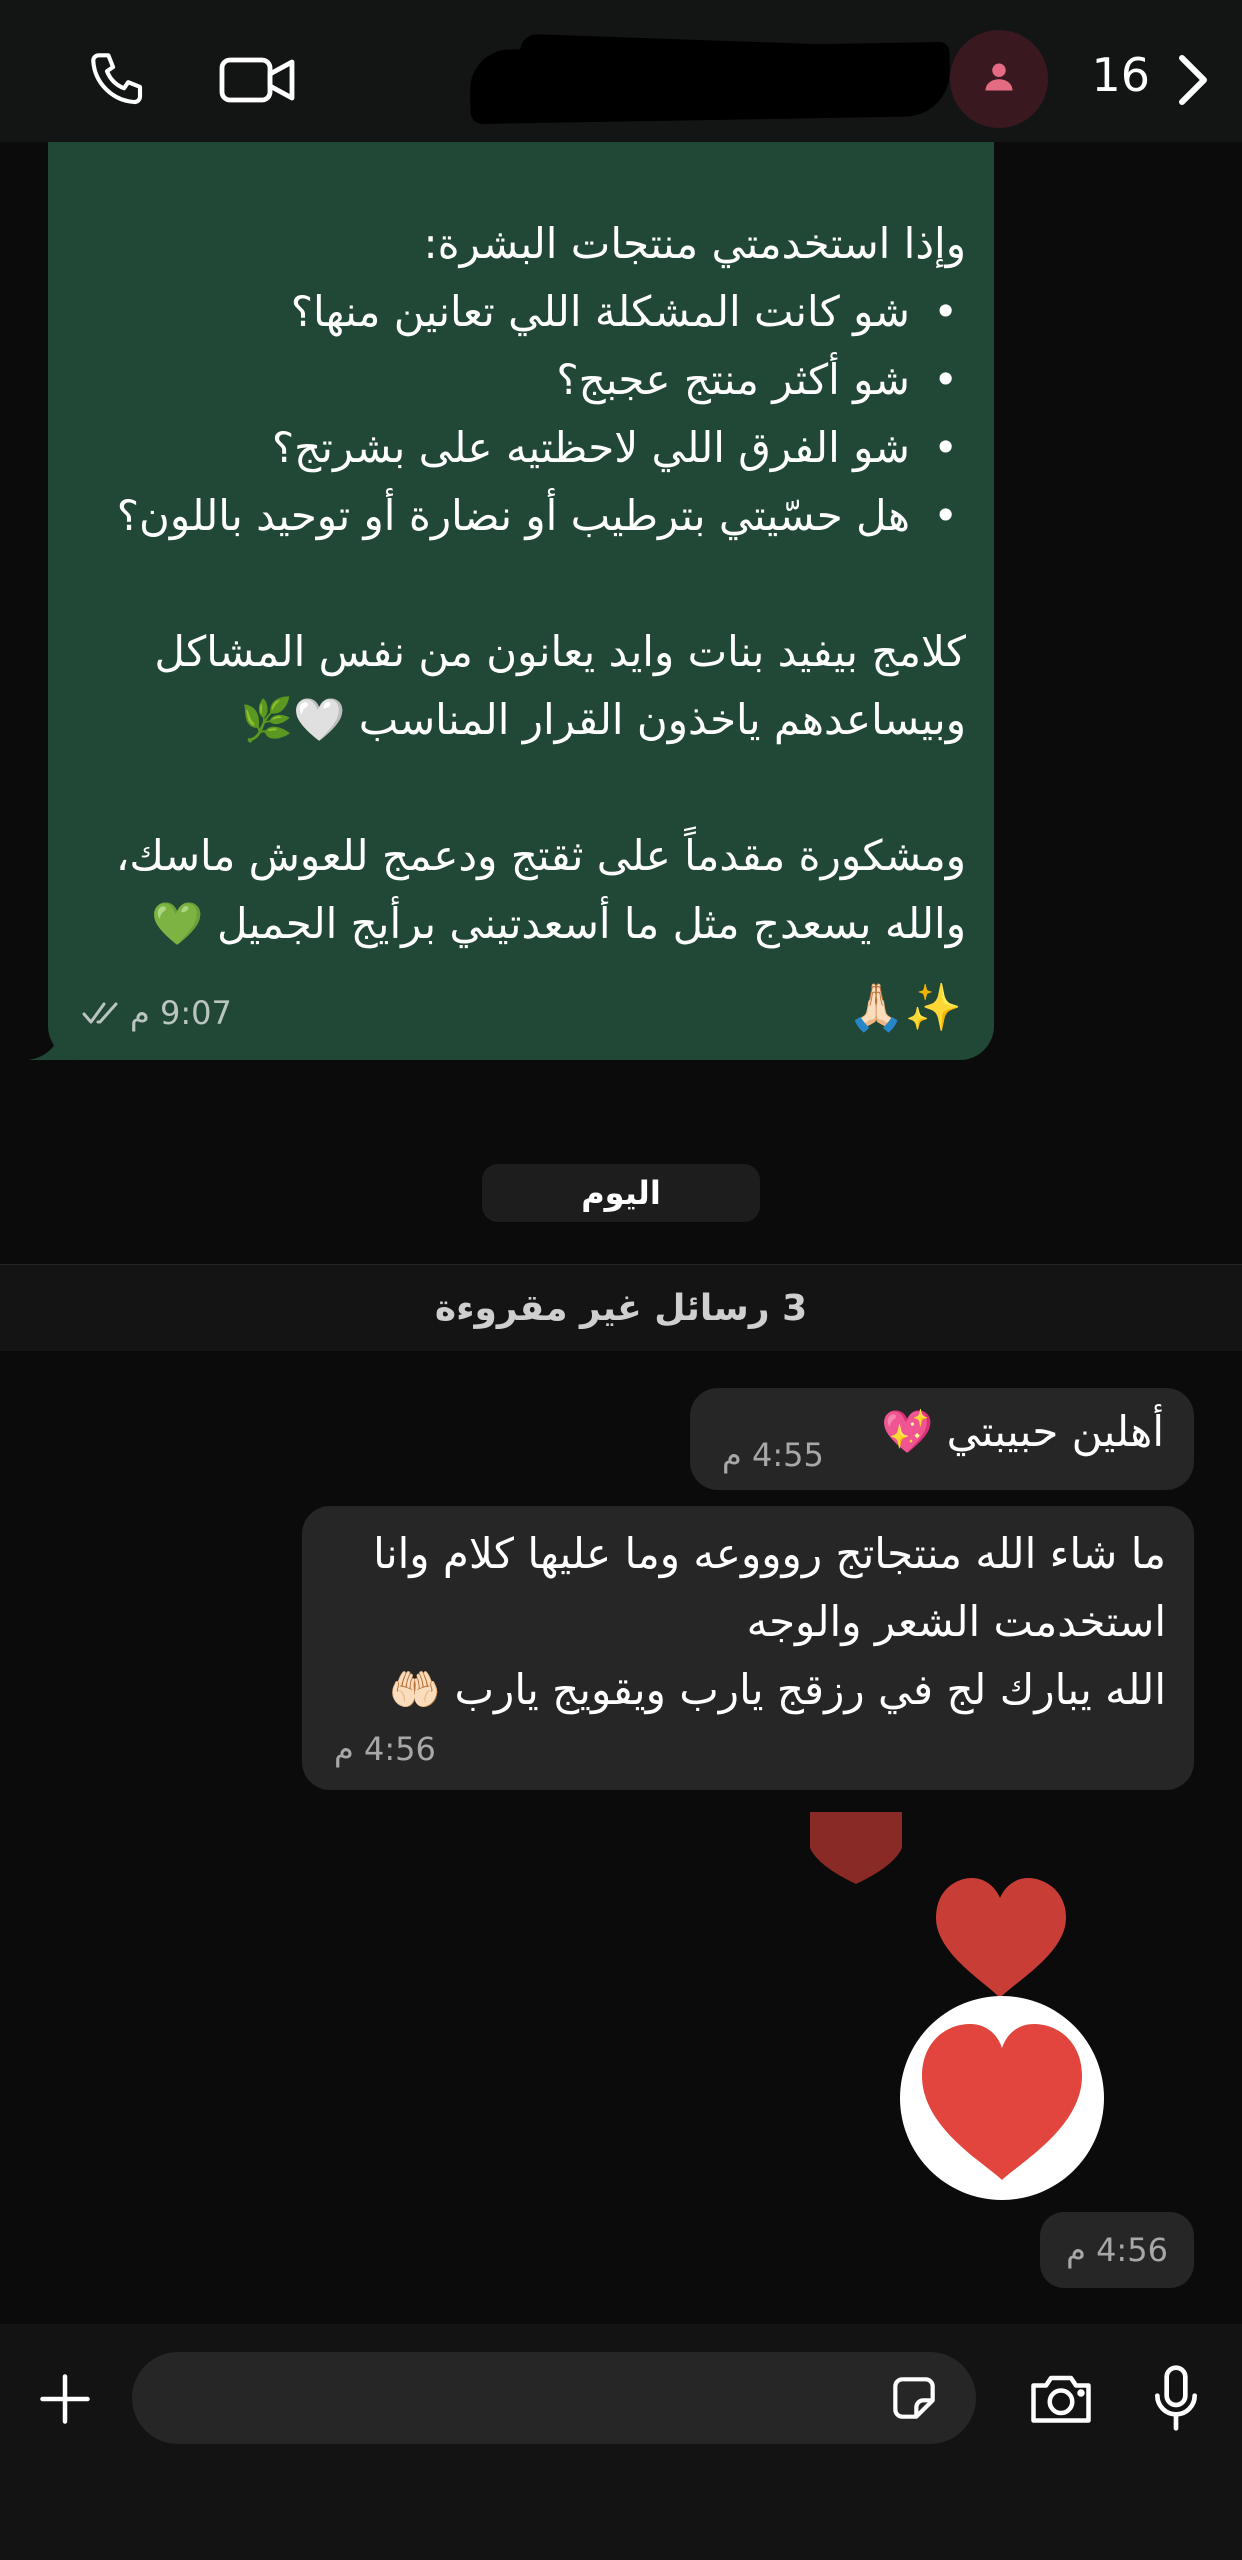  Describe the element at coordinates (773, 1455) in the screenshot. I see `message-time: 4:55 م` at that location.